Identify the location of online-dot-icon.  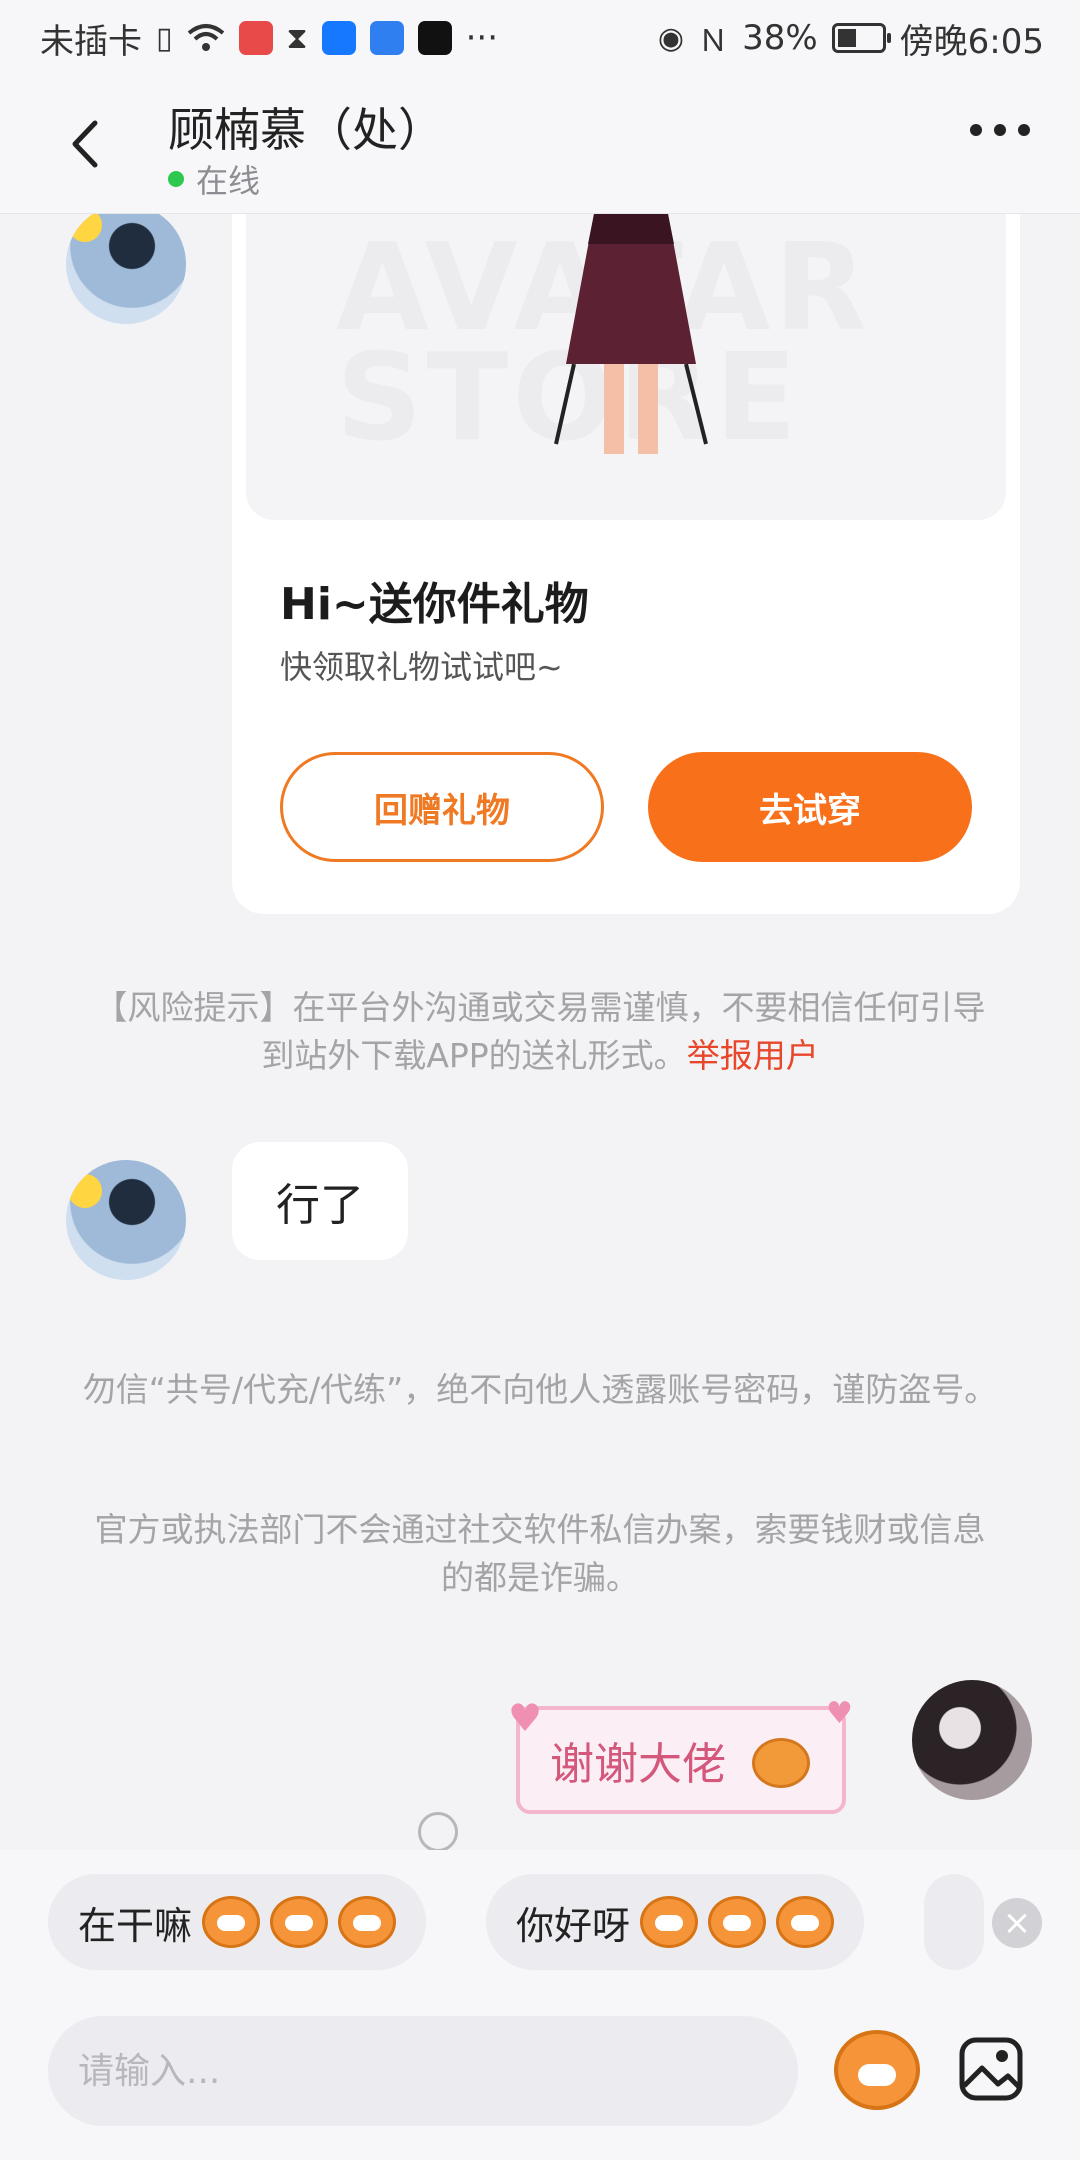
(176, 179).